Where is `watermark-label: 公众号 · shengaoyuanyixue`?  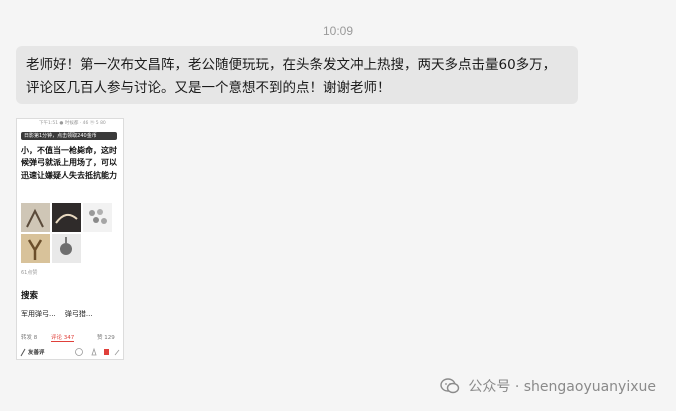
watermark-label: 公众号 · shengaoyuanyixue is located at coordinates (562, 387).